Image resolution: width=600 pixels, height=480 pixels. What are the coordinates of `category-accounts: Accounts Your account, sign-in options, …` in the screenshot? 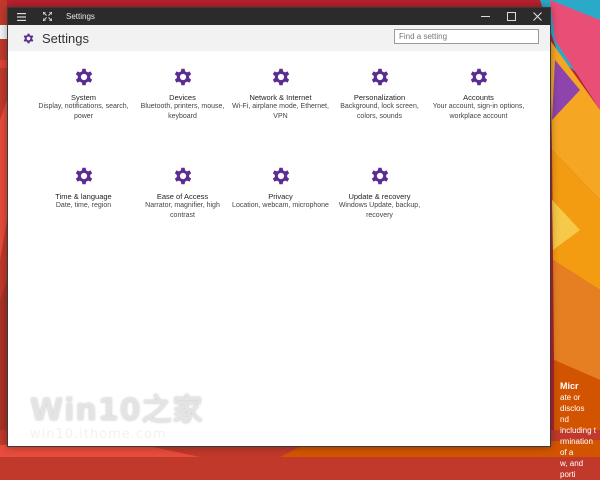 It's located at (478, 93).